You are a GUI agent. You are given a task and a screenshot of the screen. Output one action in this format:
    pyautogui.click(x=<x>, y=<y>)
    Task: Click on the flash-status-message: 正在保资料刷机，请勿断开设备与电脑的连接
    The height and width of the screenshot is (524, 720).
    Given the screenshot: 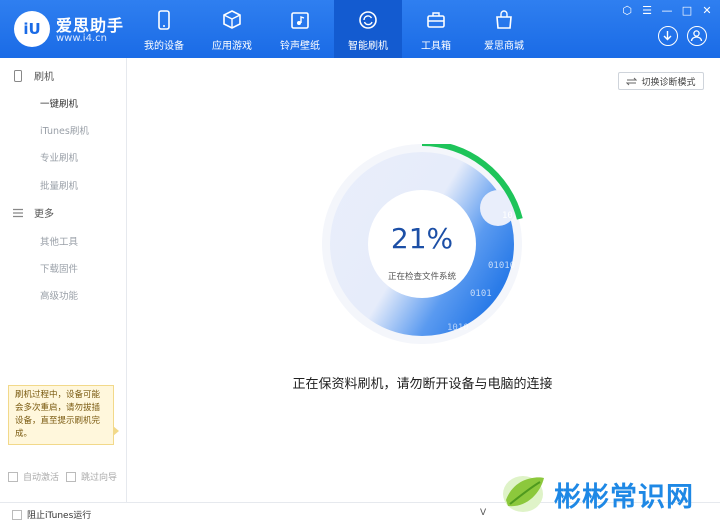 What is the action you would take?
    pyautogui.click(x=422, y=384)
    